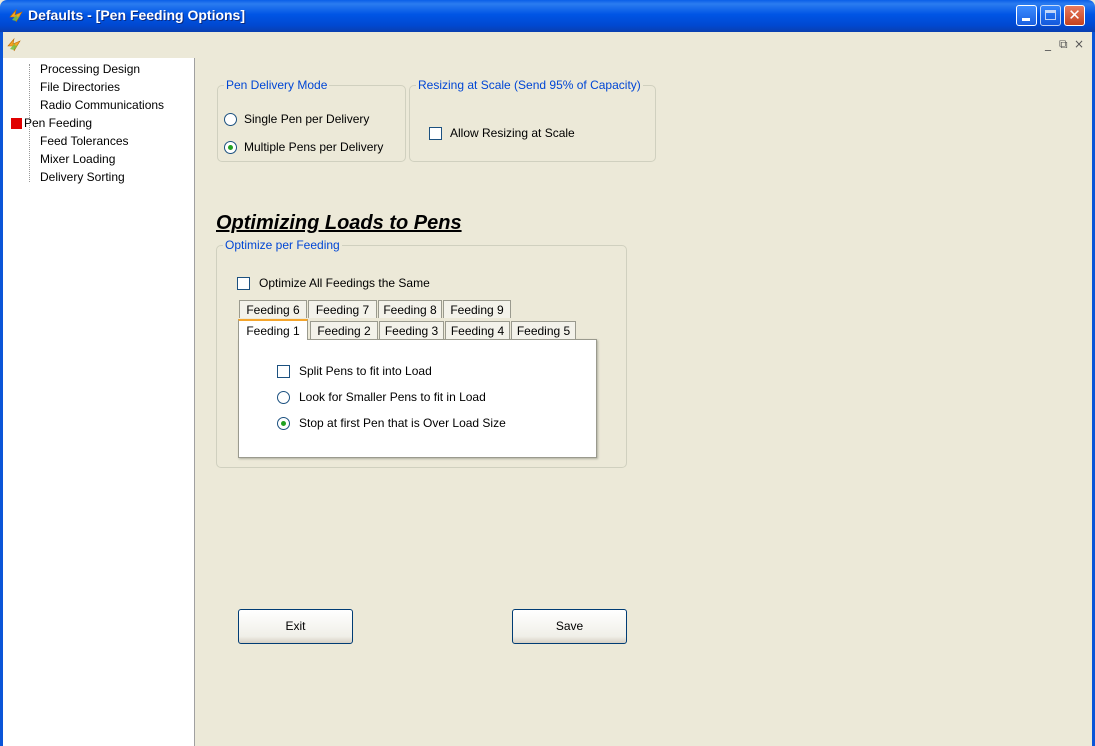 The width and height of the screenshot is (1095, 746). Describe the element at coordinates (277, 85) in the screenshot. I see `group-legend: Pen Delivery Mode` at that location.